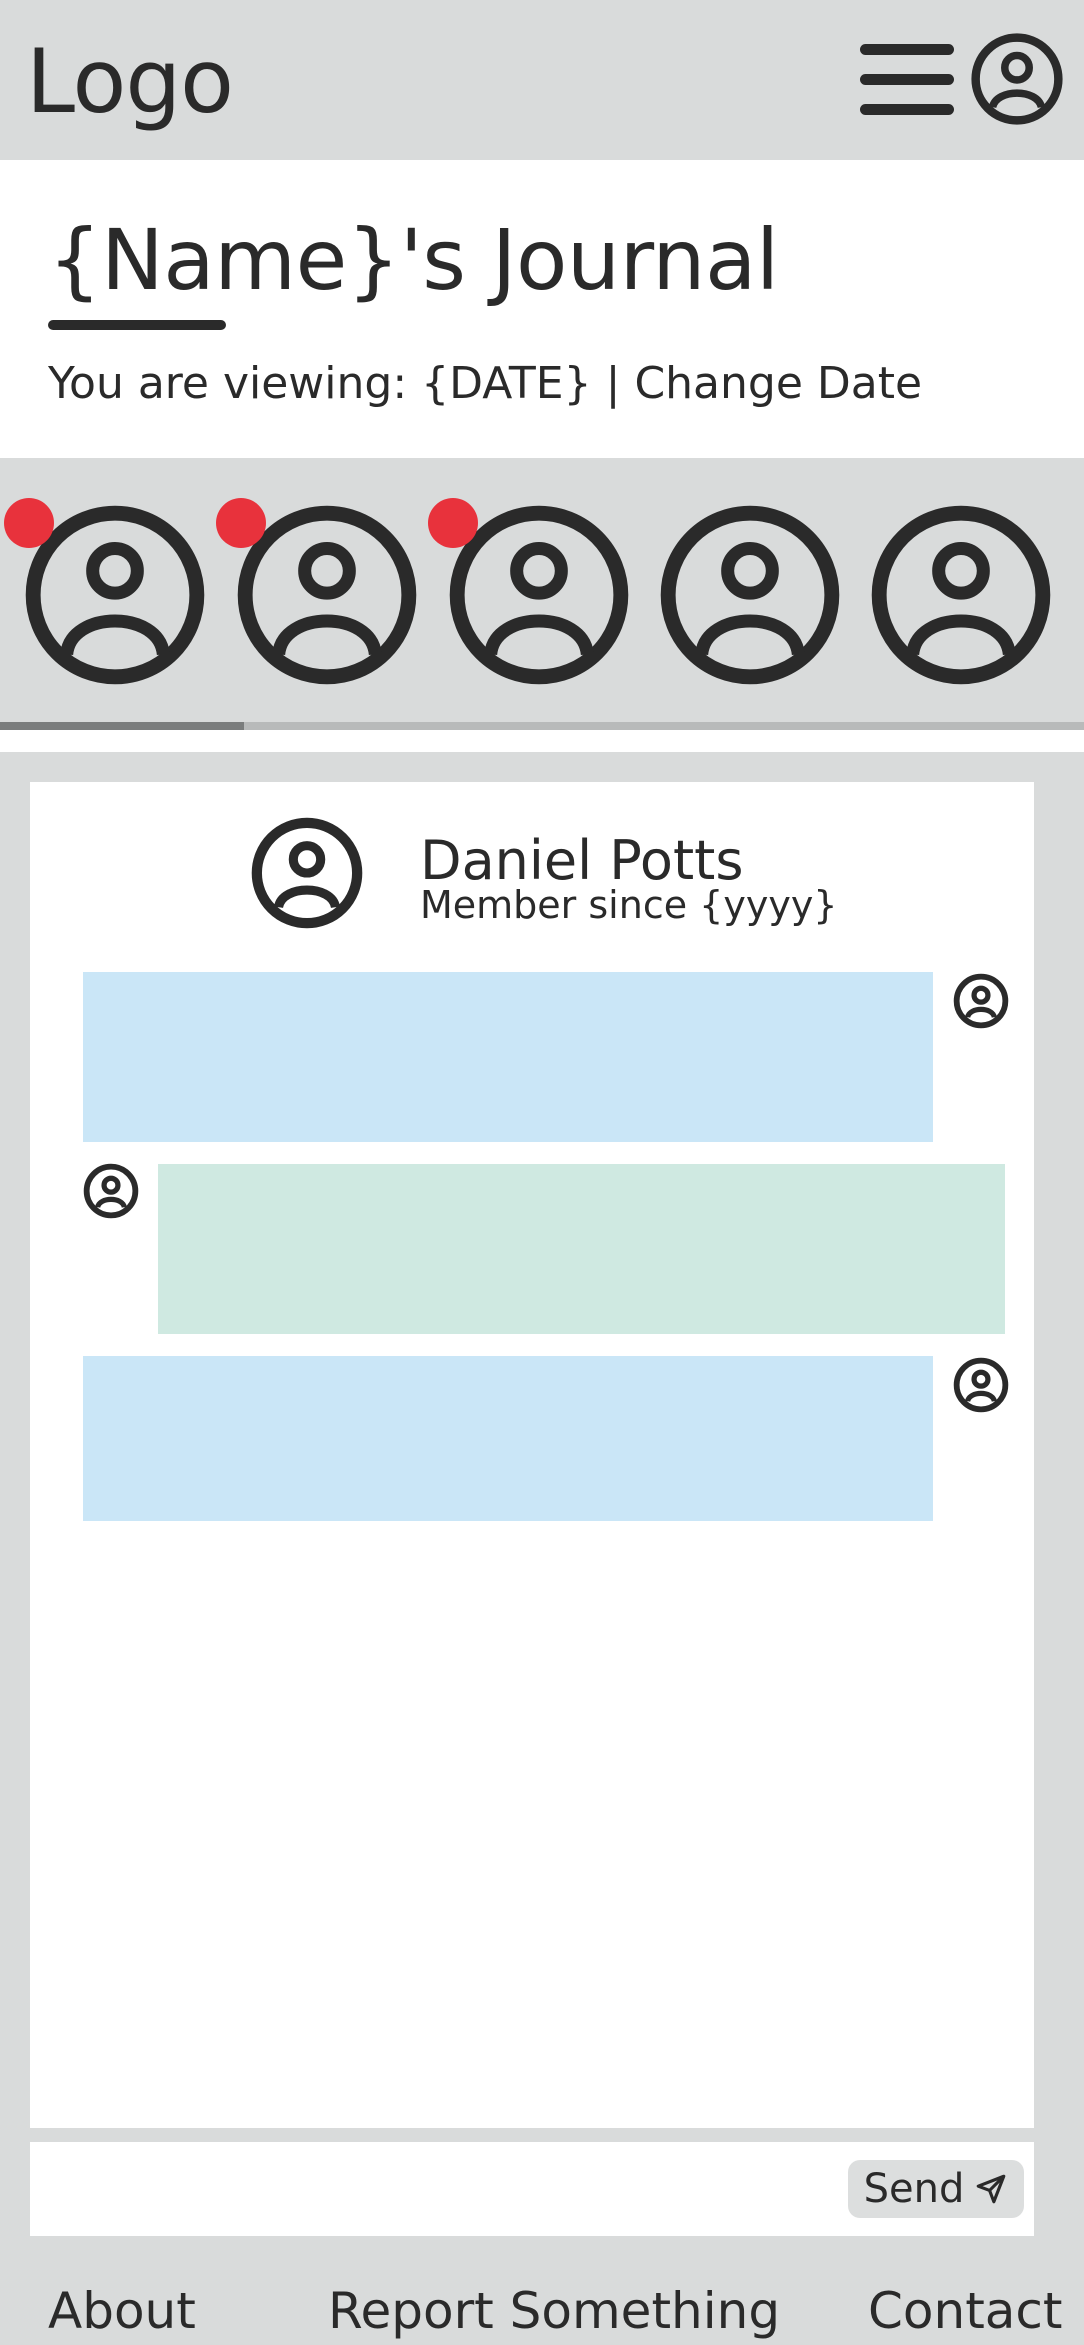  What do you see at coordinates (542, 80) in the screenshot?
I see `top-bar: Logo` at bounding box center [542, 80].